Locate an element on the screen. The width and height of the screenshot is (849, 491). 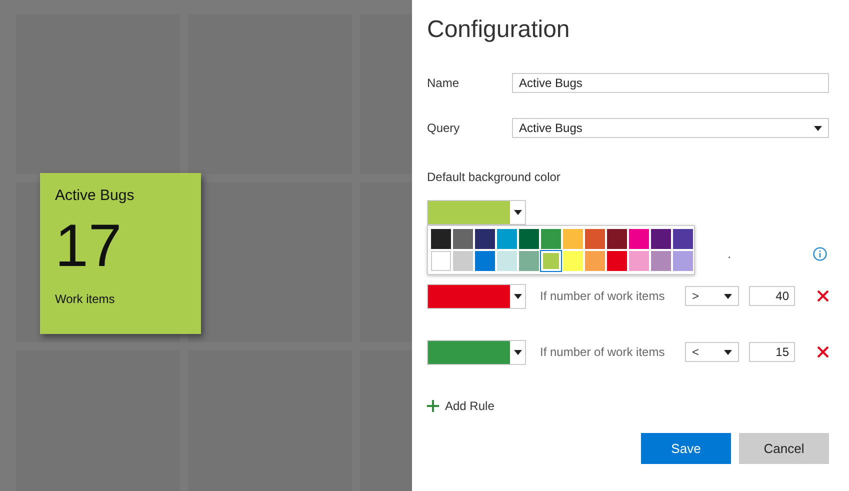
info-icon is located at coordinates (820, 254).